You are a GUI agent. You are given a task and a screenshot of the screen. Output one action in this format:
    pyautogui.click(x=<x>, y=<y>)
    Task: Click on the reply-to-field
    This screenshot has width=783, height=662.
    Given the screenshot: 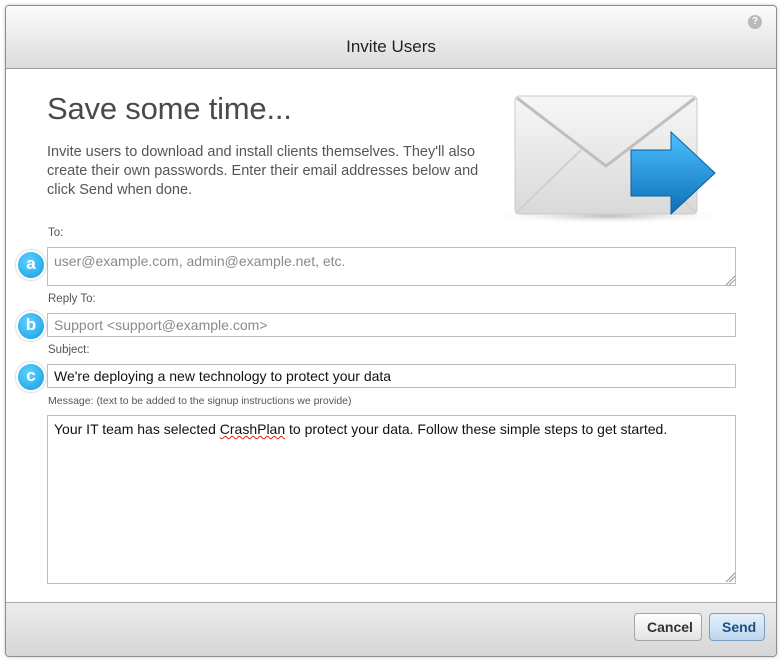 What is the action you would take?
    pyautogui.click(x=391, y=325)
    